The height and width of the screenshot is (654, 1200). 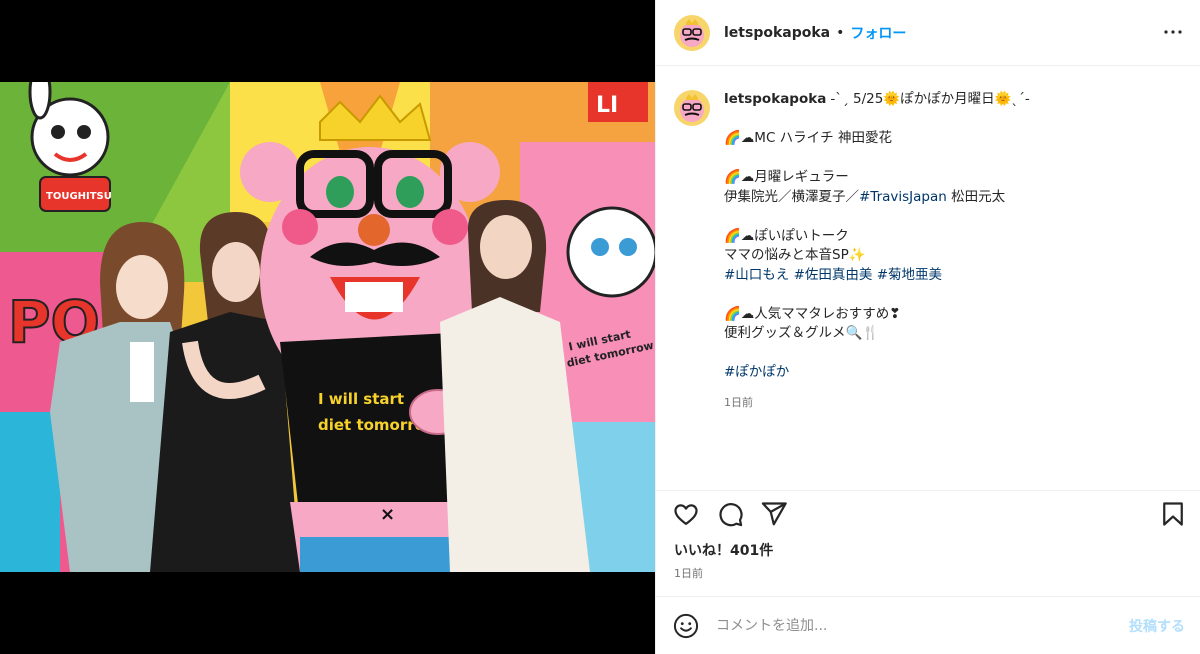 I want to click on header-username: letspokapoka, so click(x=777, y=33).